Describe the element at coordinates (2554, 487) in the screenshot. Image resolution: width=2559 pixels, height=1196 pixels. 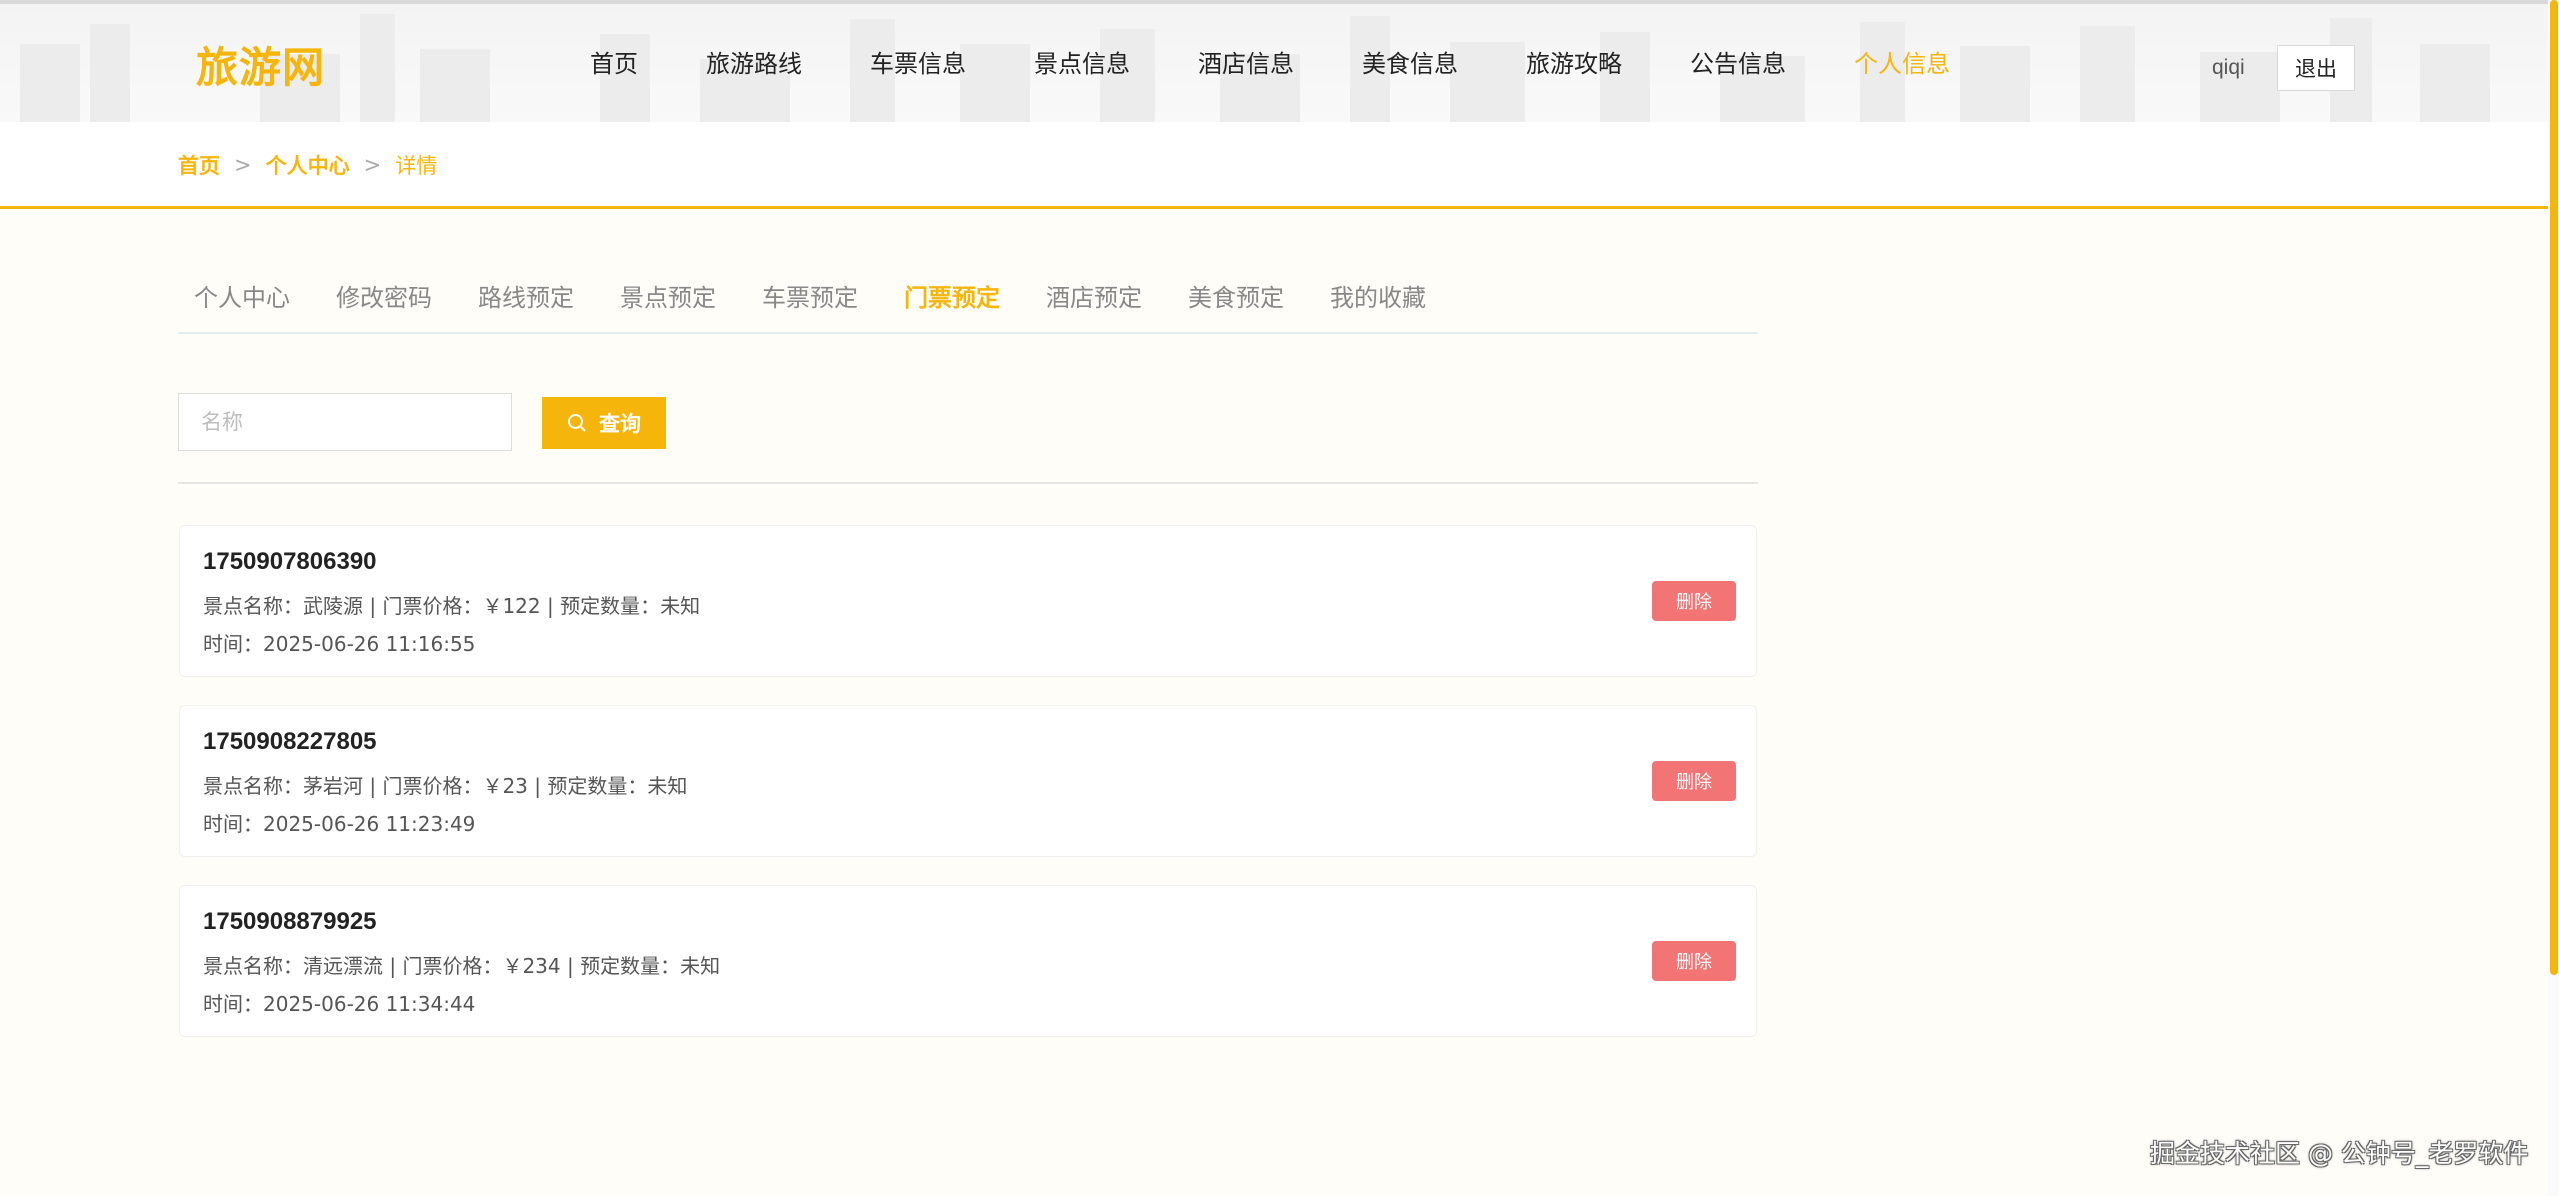
I see `scrollbar-thumb` at that location.